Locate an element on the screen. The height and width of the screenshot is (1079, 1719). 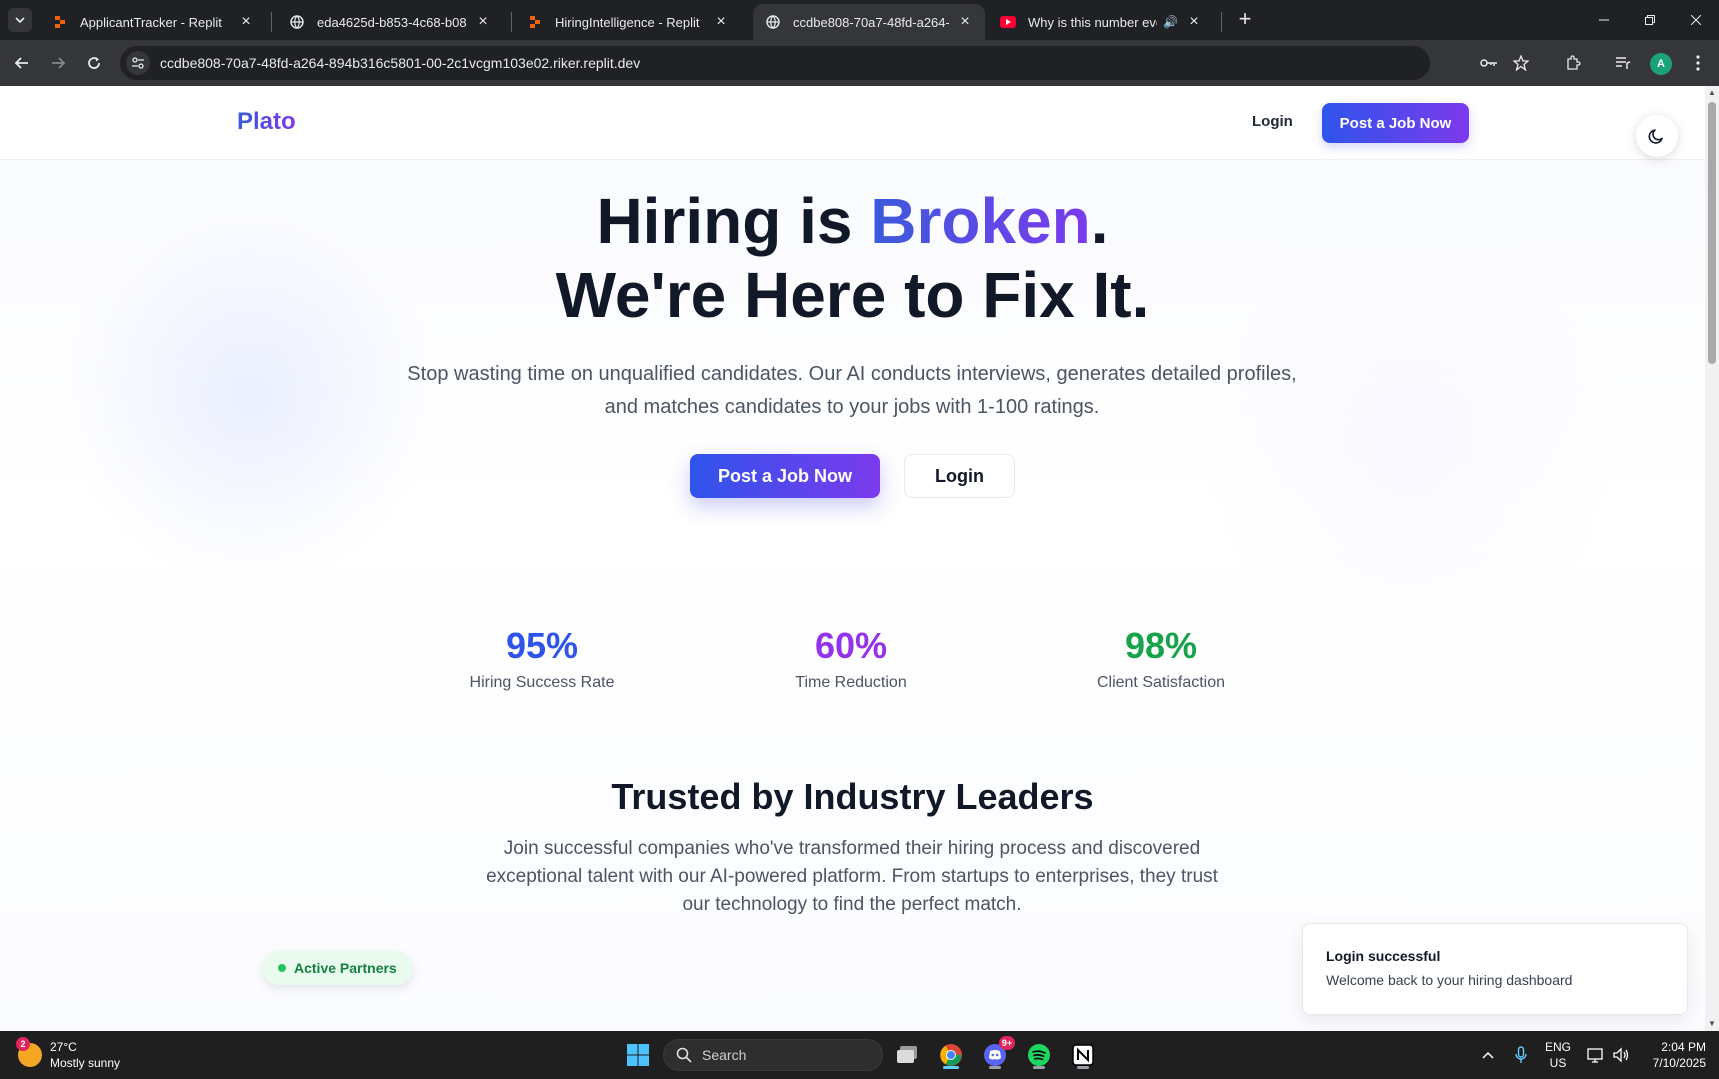
clock-time: 2:04 PM is located at coordinates (1683, 1047).